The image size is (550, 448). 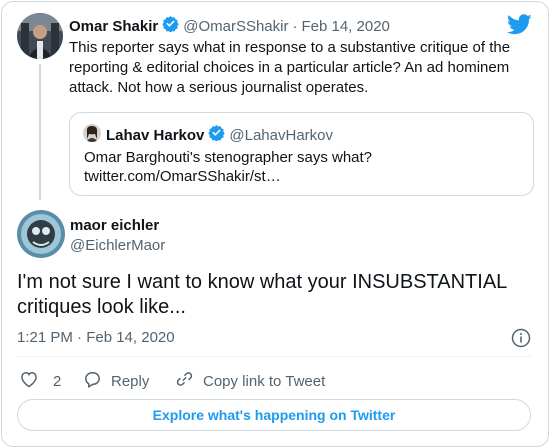 What do you see at coordinates (40, 36) in the screenshot?
I see `omar-shakir-avatar` at bounding box center [40, 36].